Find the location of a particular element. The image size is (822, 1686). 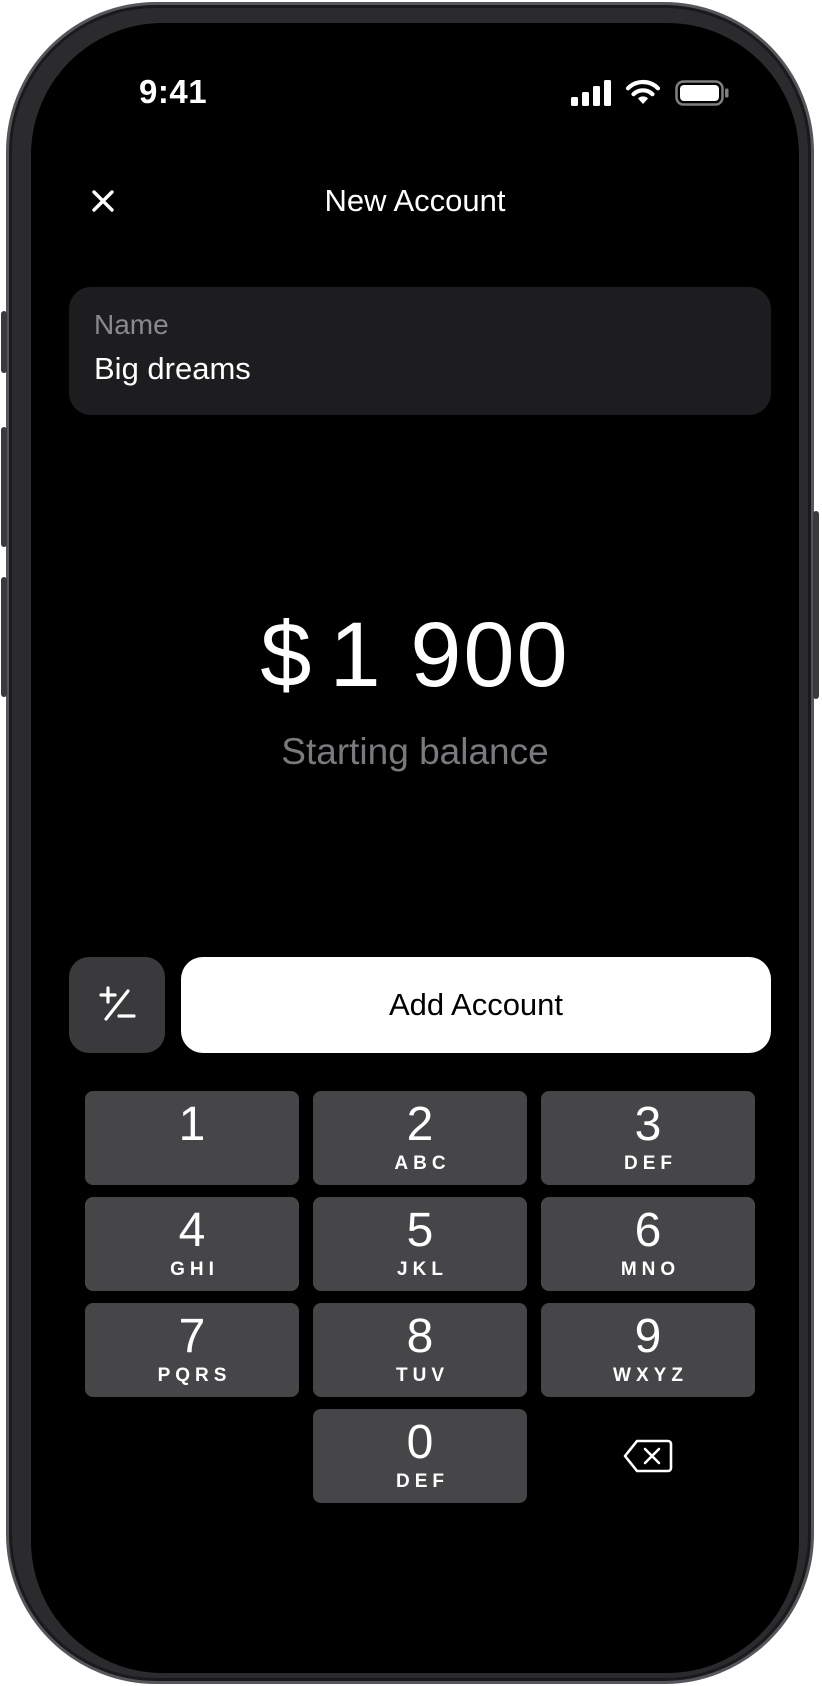

key-letters: GHI is located at coordinates (194, 1269).